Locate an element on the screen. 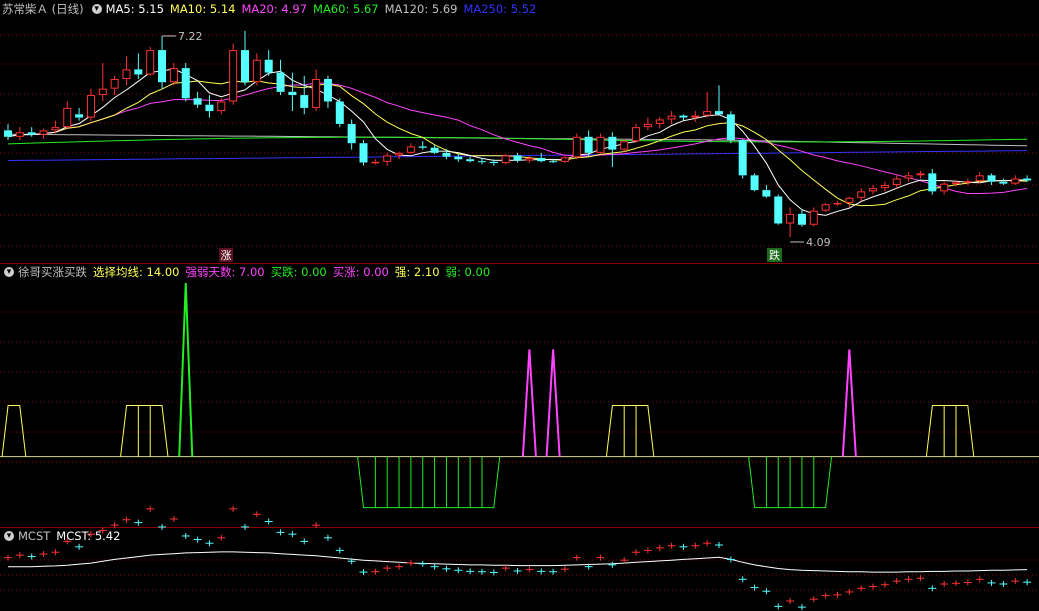  ma5-label: MA5: 5.15 is located at coordinates (134, 9).